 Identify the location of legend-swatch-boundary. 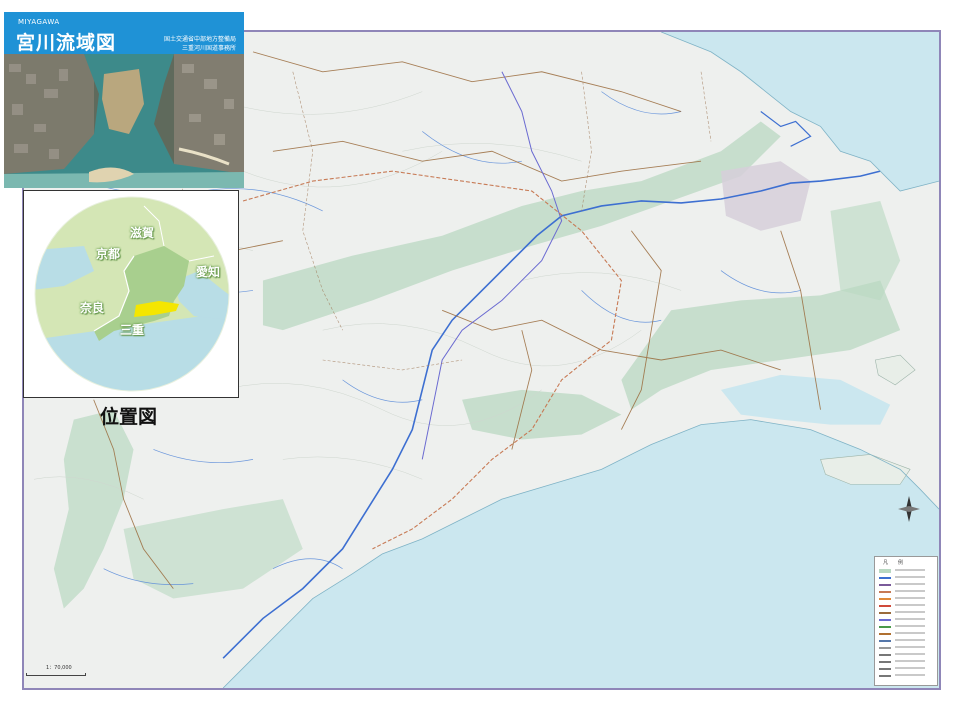
(885, 585).